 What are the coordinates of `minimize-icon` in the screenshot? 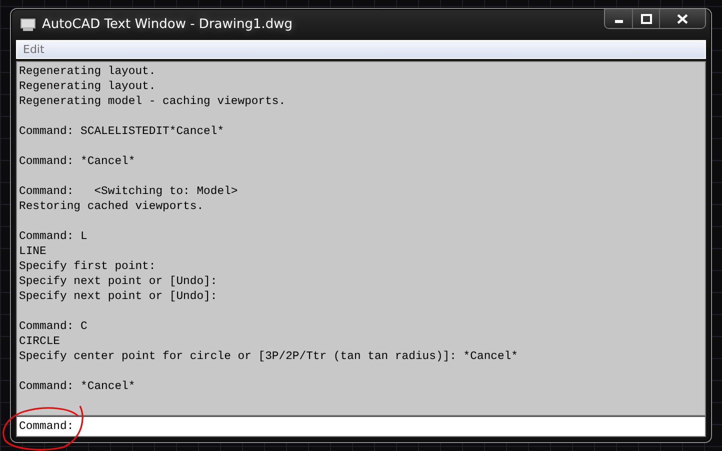 It's located at (618, 21).